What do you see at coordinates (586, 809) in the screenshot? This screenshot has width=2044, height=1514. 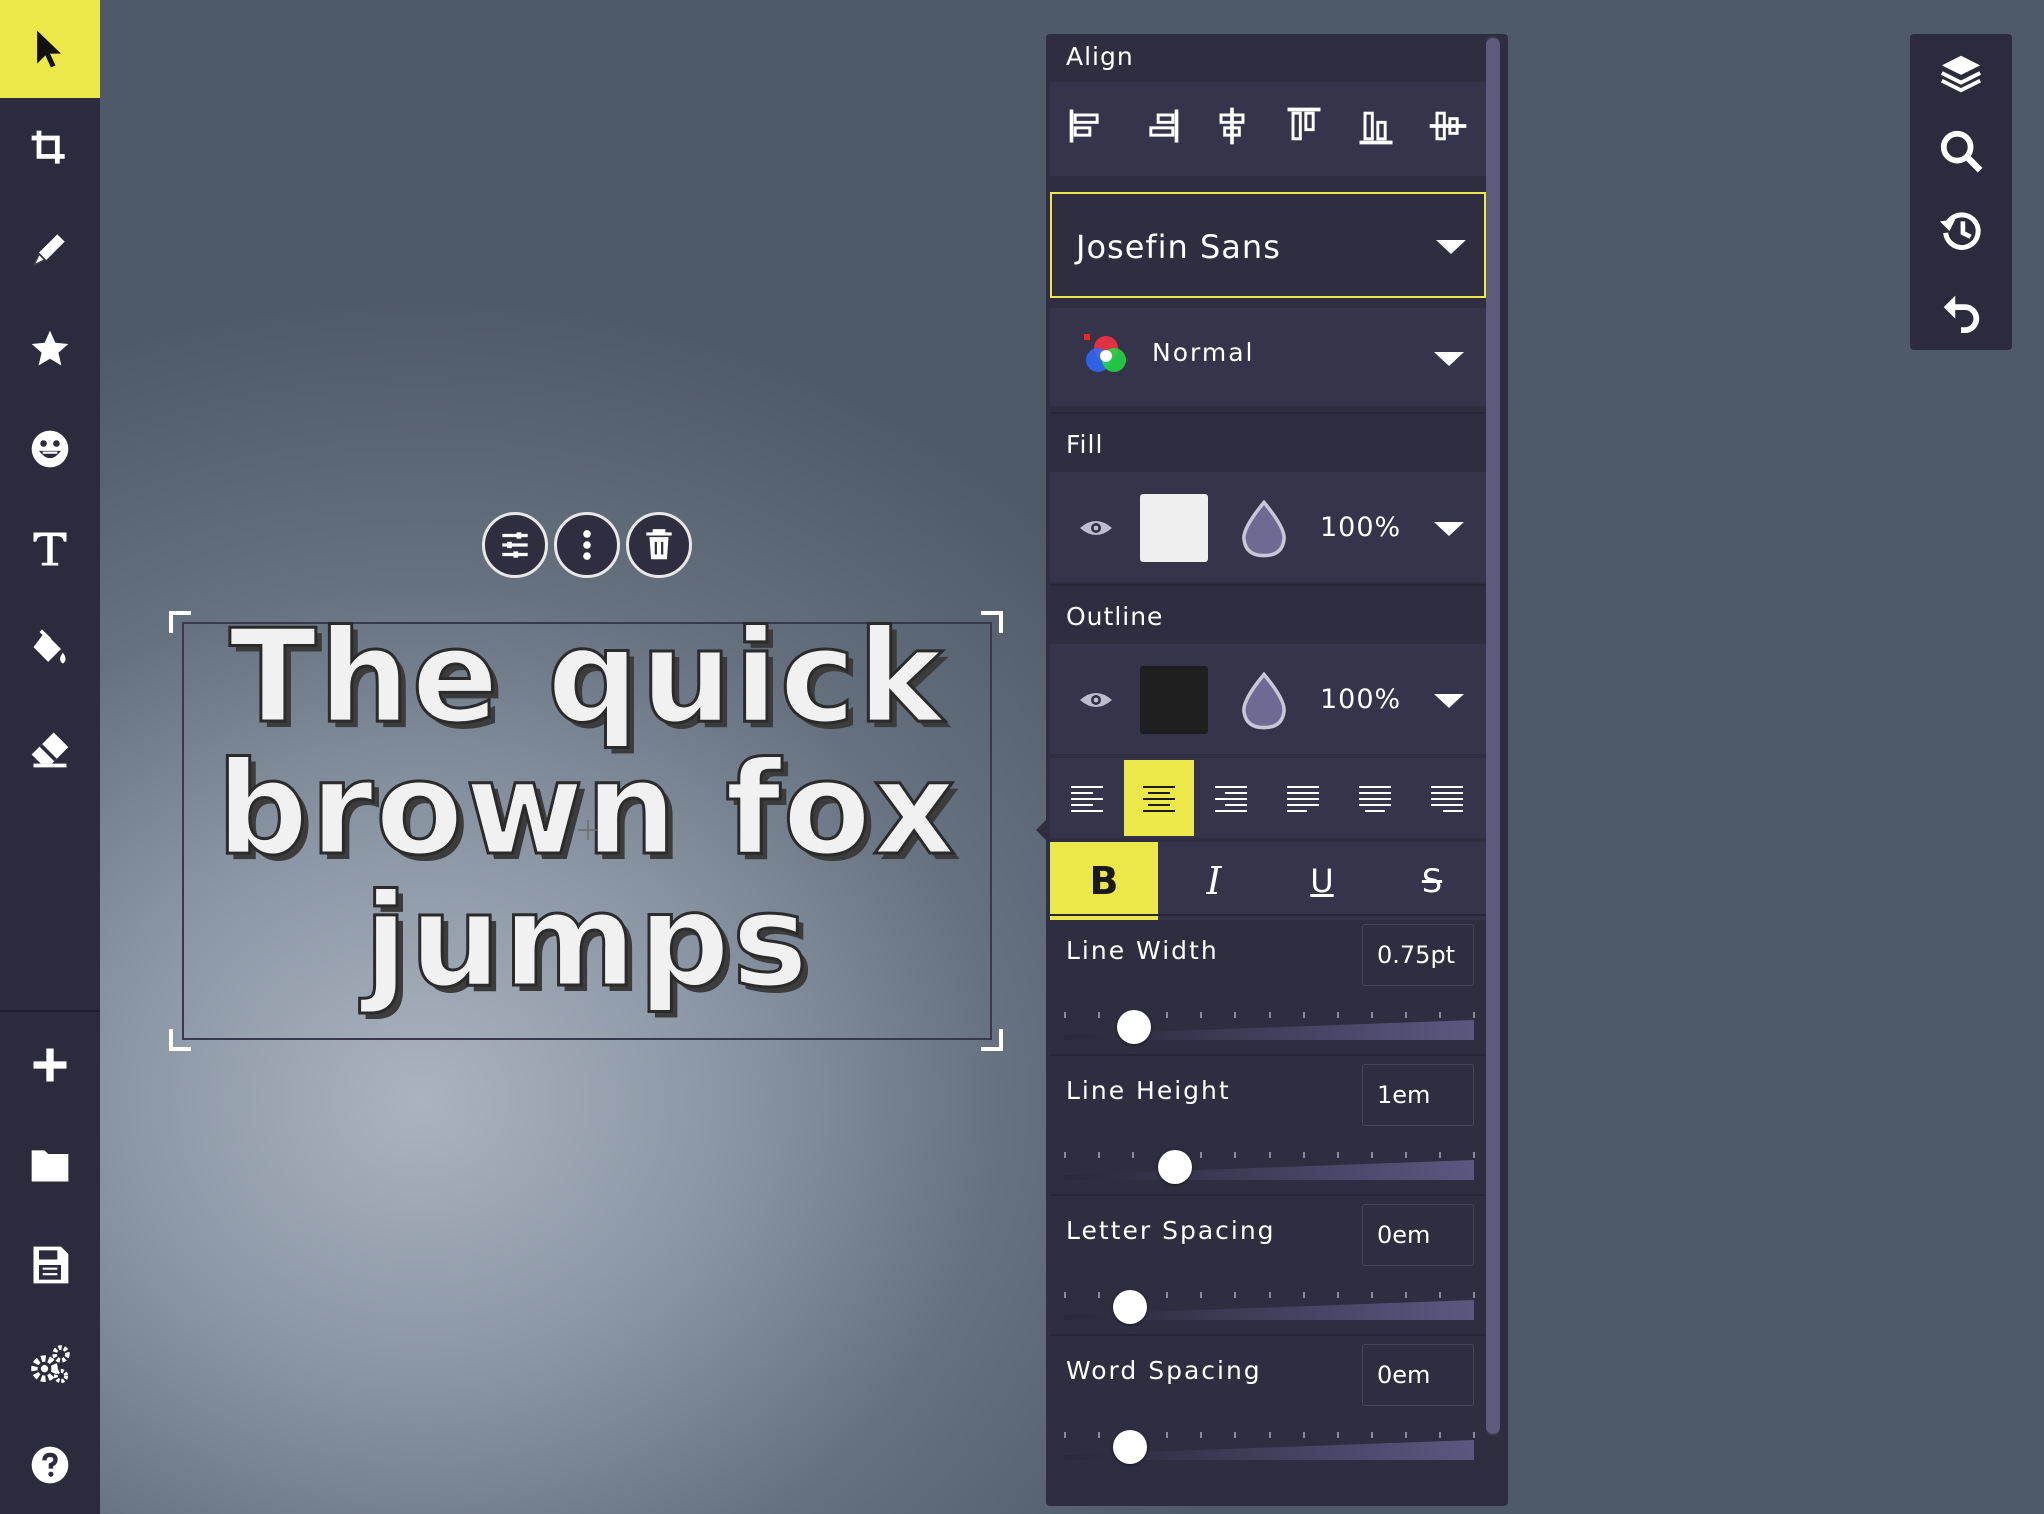 I see `text-line: brown fox` at bounding box center [586, 809].